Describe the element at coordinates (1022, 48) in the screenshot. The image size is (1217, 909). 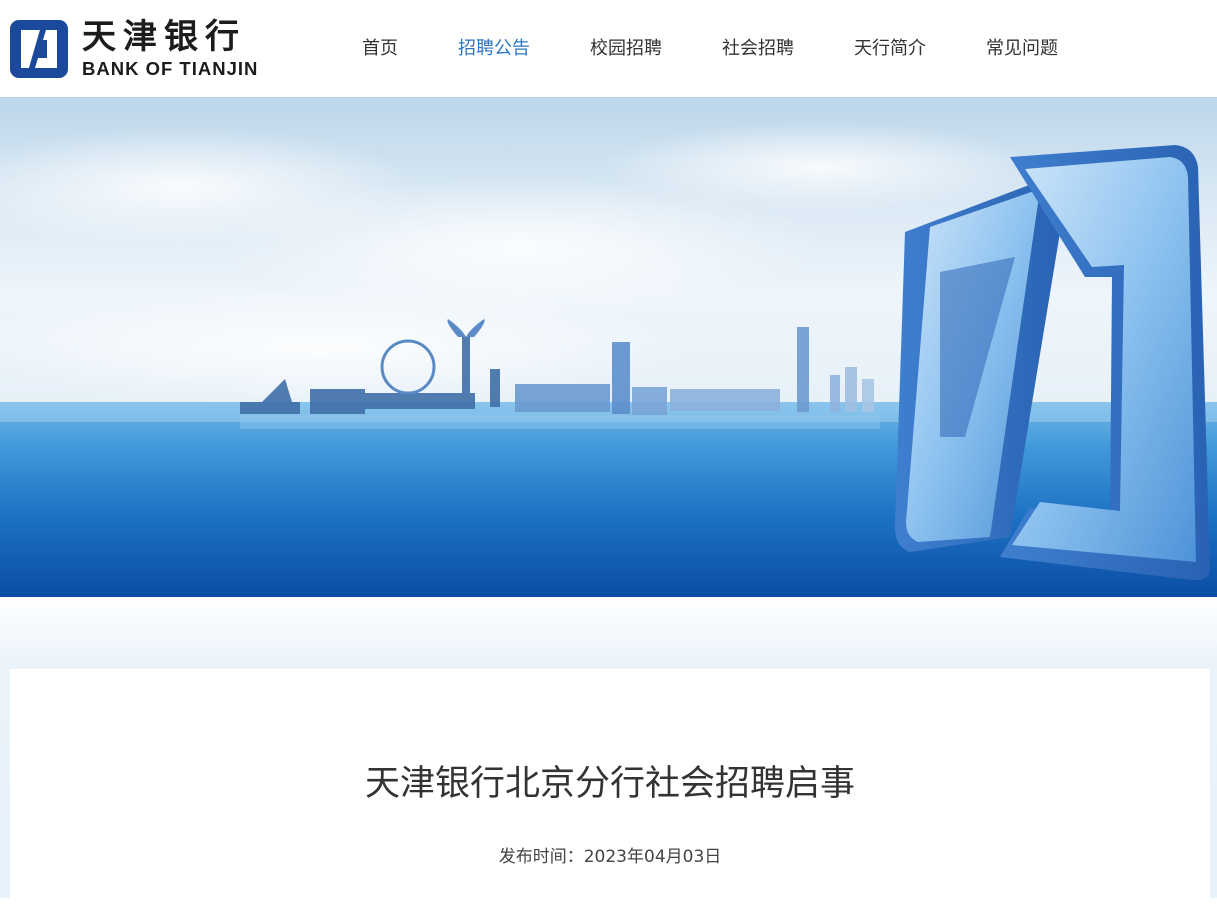
I see `nav-item-faq: 常见问题` at that location.